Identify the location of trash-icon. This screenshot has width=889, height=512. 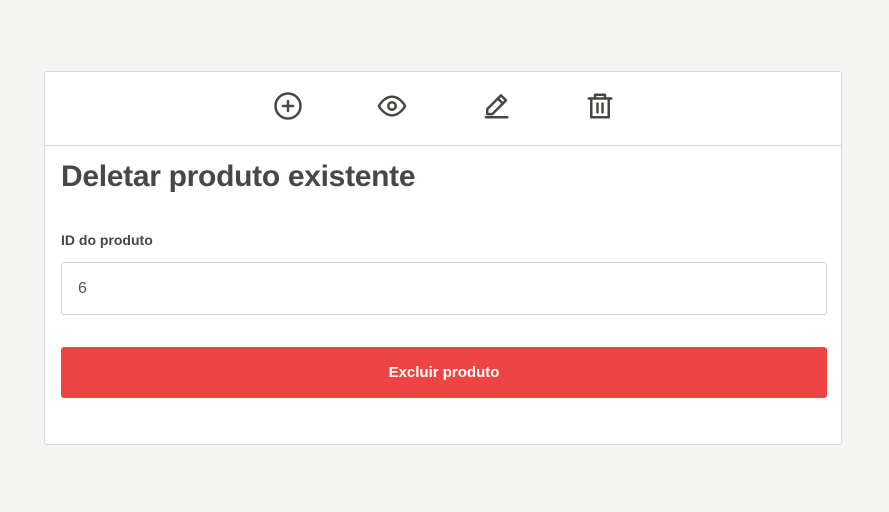
(600, 106).